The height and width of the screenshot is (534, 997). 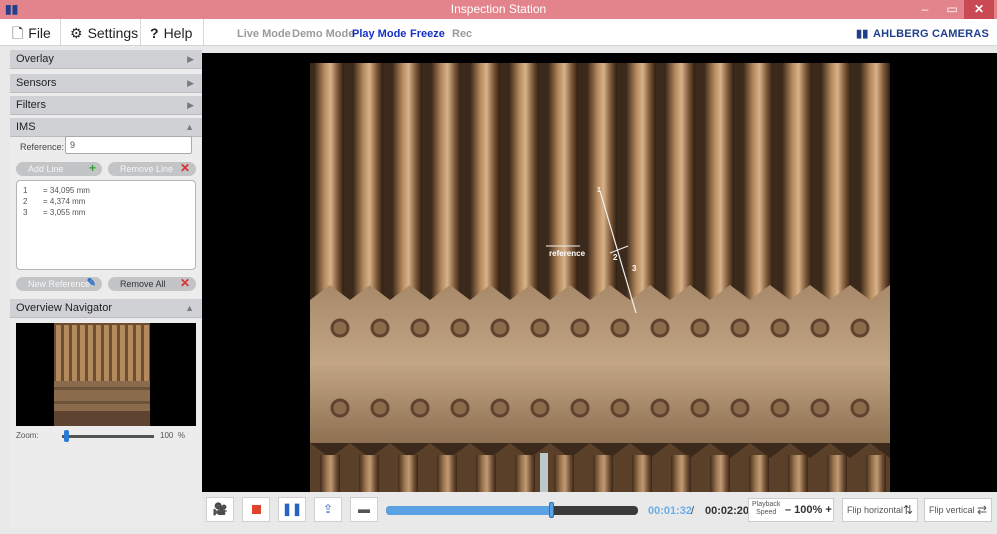 What do you see at coordinates (981, 510) in the screenshot?
I see `flip-vertical-icon: ⇄` at bounding box center [981, 510].